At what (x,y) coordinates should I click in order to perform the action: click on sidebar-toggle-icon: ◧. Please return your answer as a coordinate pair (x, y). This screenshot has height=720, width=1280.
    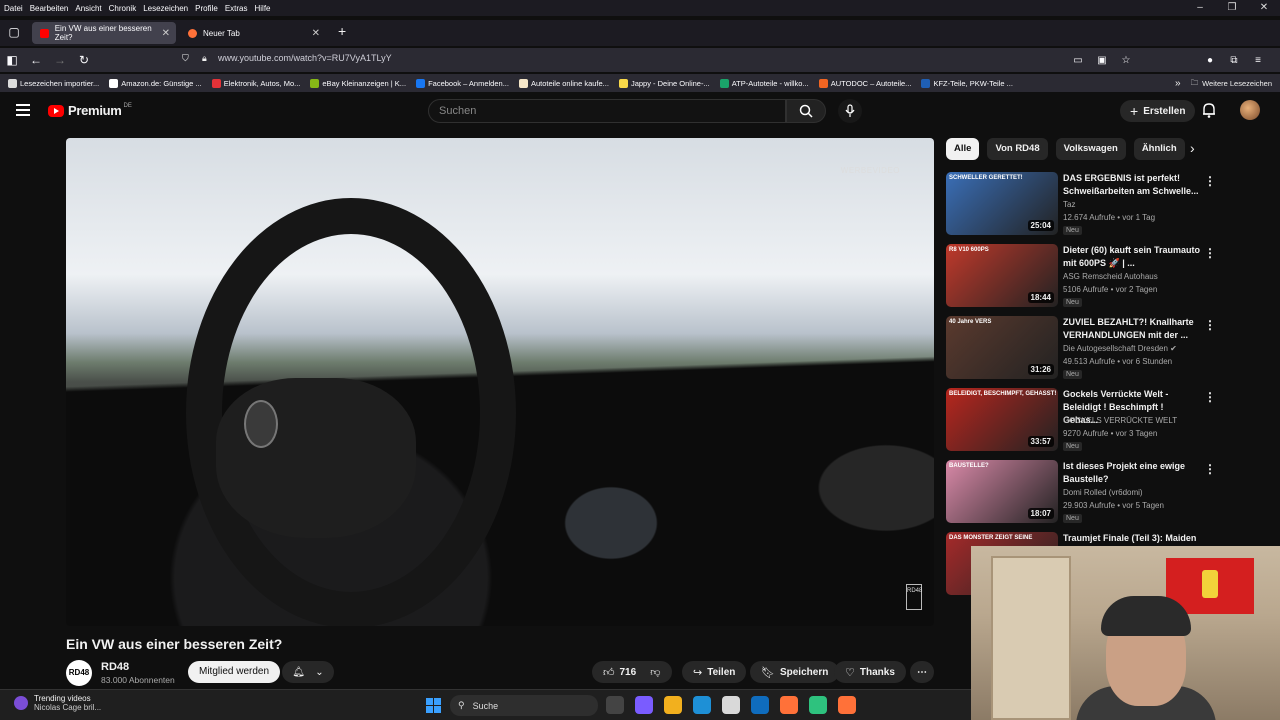
    Looking at the image, I should click on (12, 60).